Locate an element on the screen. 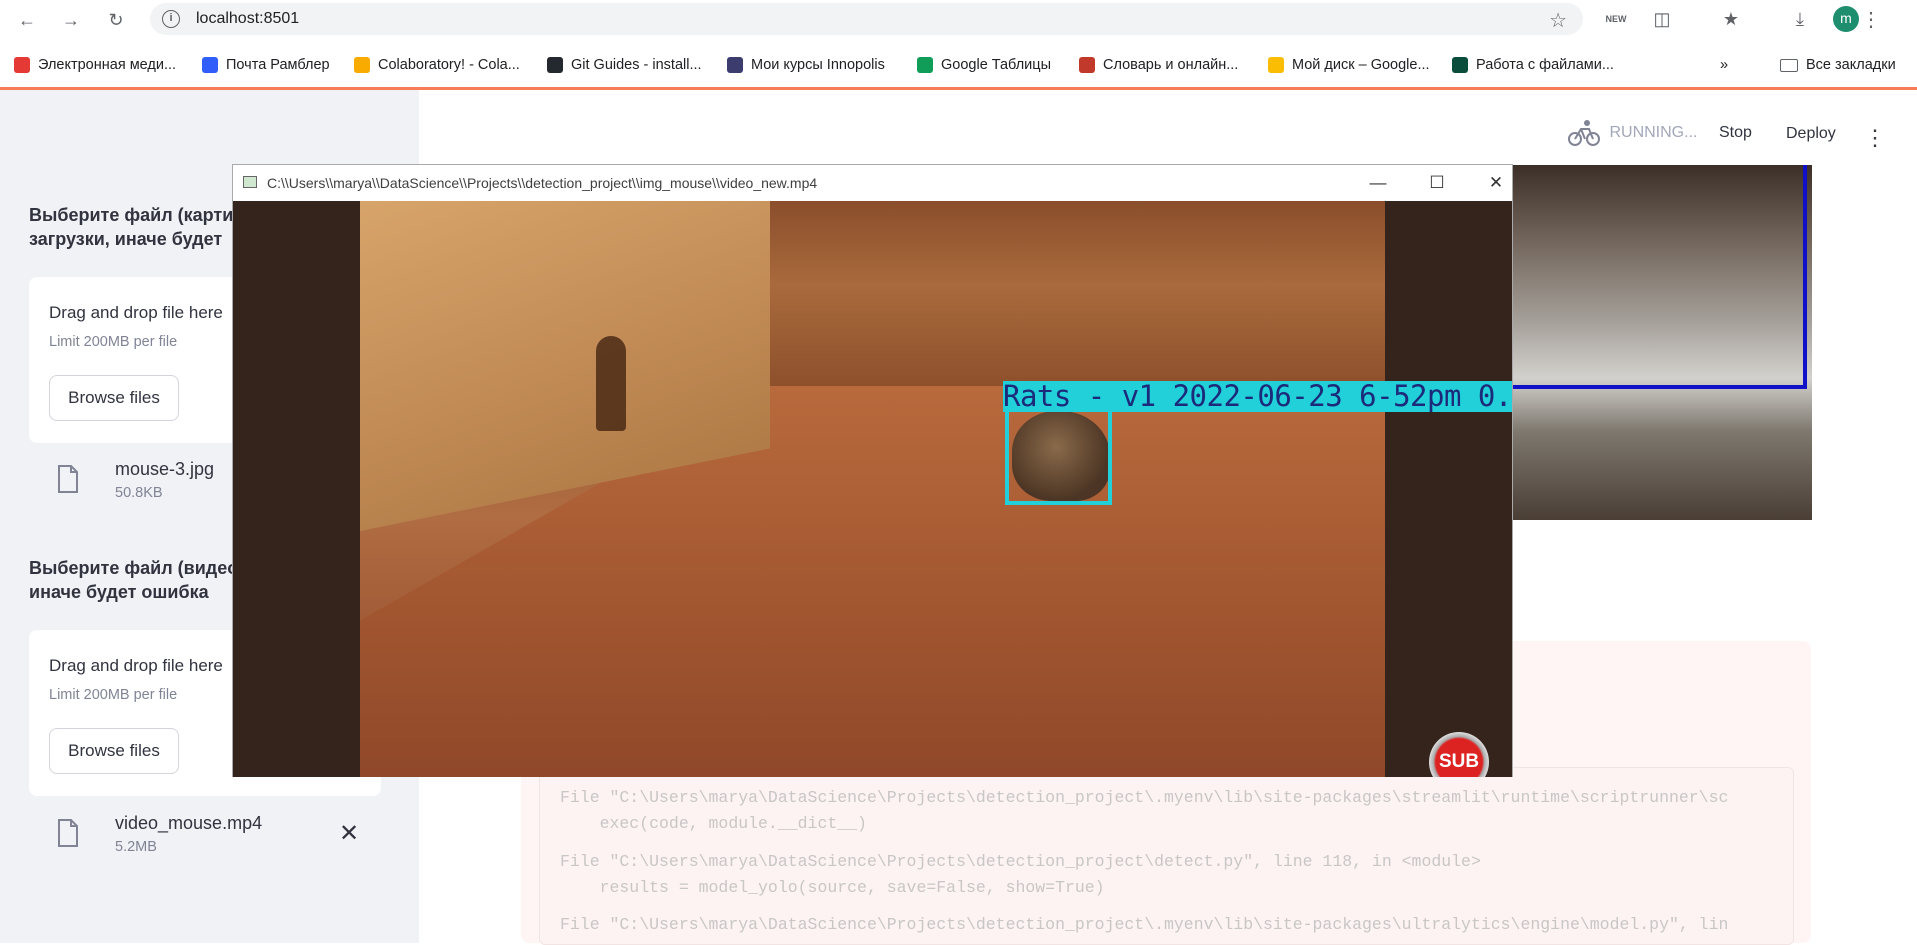 Image resolution: width=1917 pixels, height=945 pixels. forward-arrow-icon: → is located at coordinates (71, 20).